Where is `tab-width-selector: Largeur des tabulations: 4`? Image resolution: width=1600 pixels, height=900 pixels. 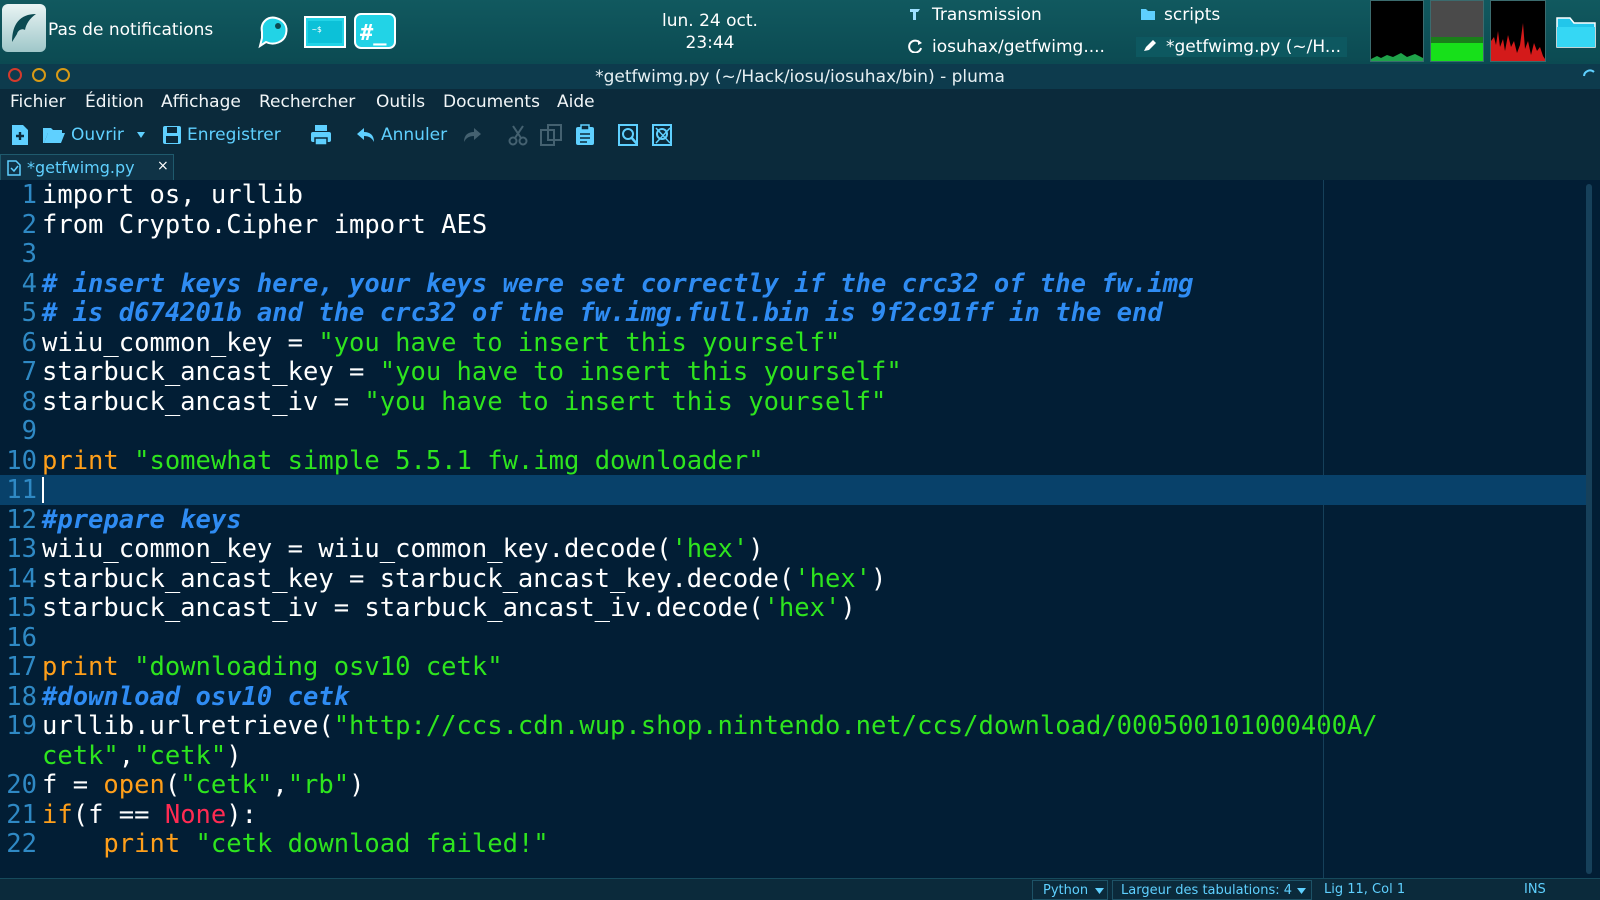 tab-width-selector: Largeur des tabulations: 4 is located at coordinates (1212, 890).